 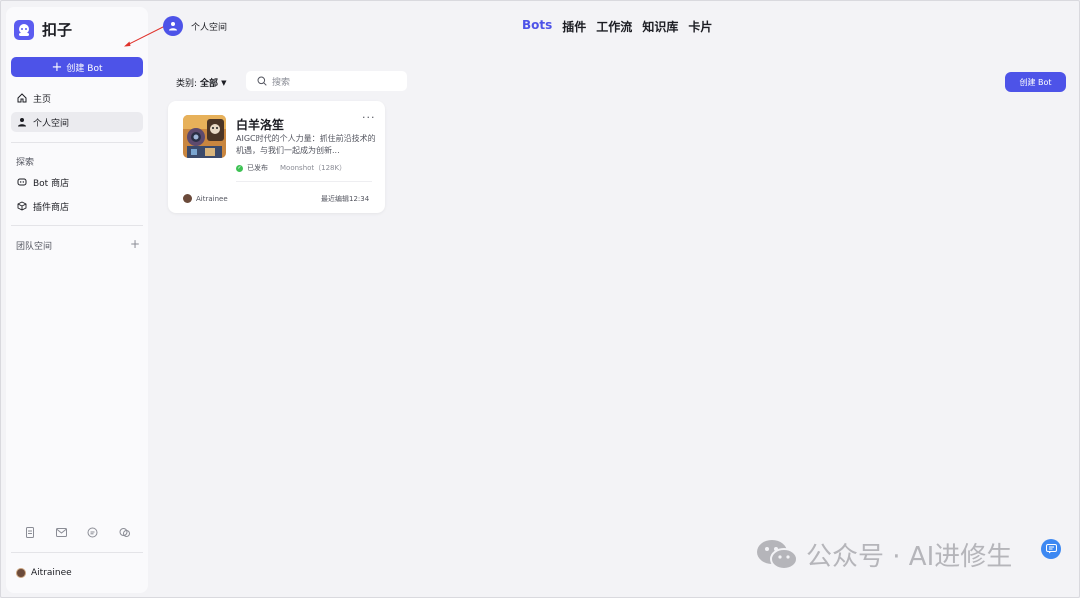 What do you see at coordinates (77, 206) in the screenshot?
I see `sidebar-item-plugin-store: 插件商店` at bounding box center [77, 206].